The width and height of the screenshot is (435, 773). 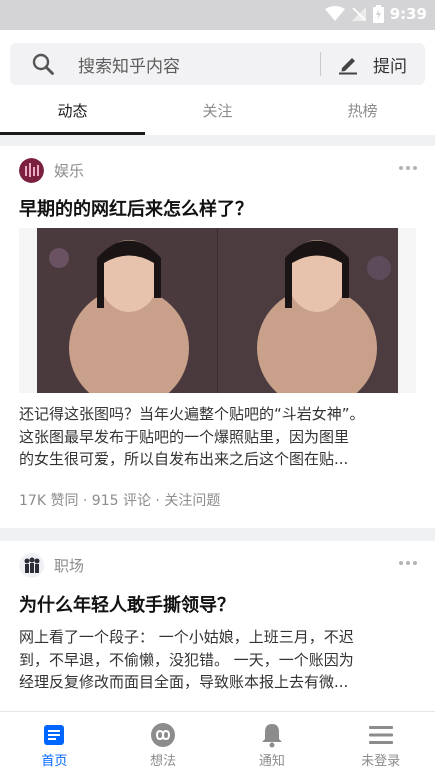 What do you see at coordinates (199, 64) in the screenshot?
I see `search-input: 搜索知乎内容` at bounding box center [199, 64].